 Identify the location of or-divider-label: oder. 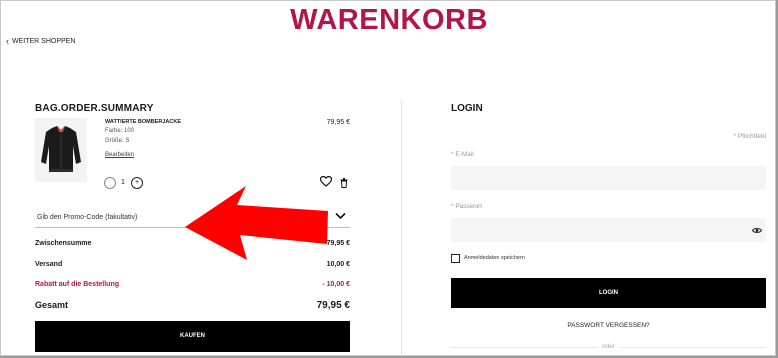
(609, 346).